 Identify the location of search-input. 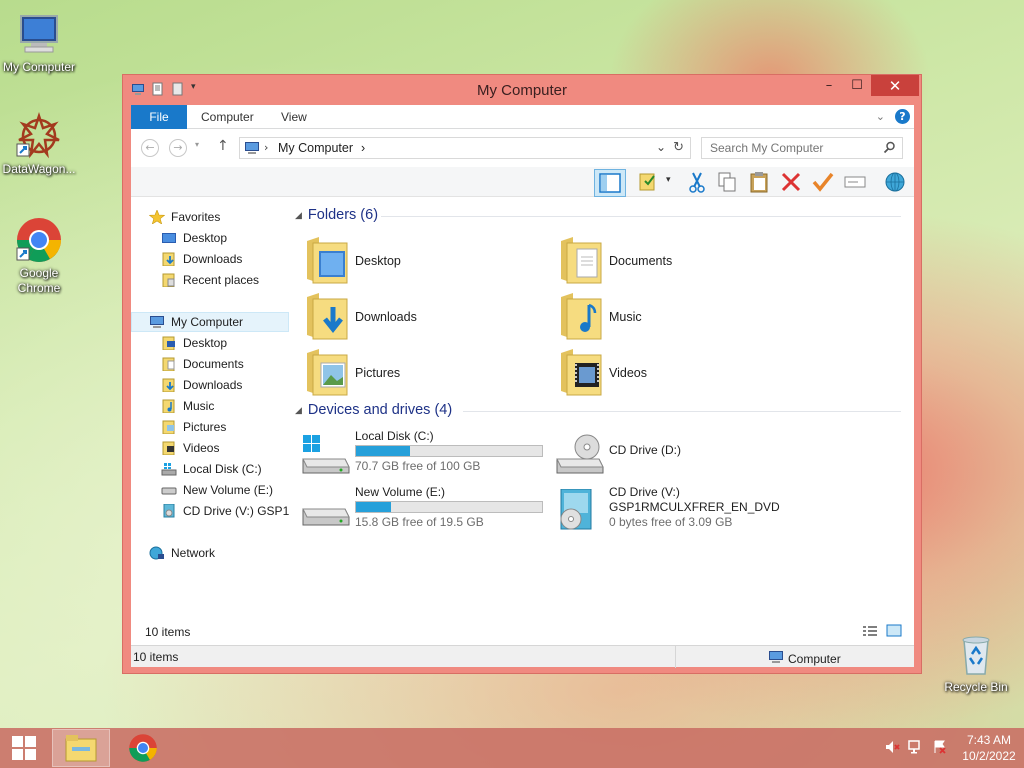
(795, 148).